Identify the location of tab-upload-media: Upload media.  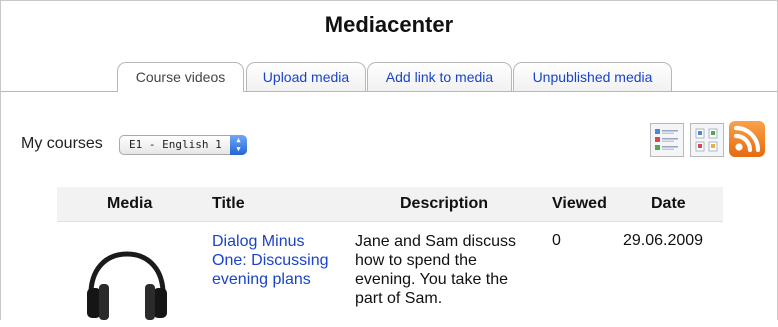
(306, 76).